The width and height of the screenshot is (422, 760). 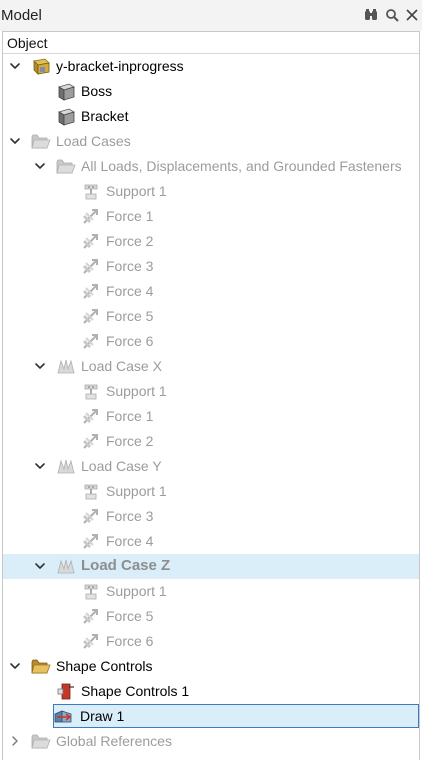 I want to click on tree-label-shape-controls: Shape Controls, so click(x=104, y=666).